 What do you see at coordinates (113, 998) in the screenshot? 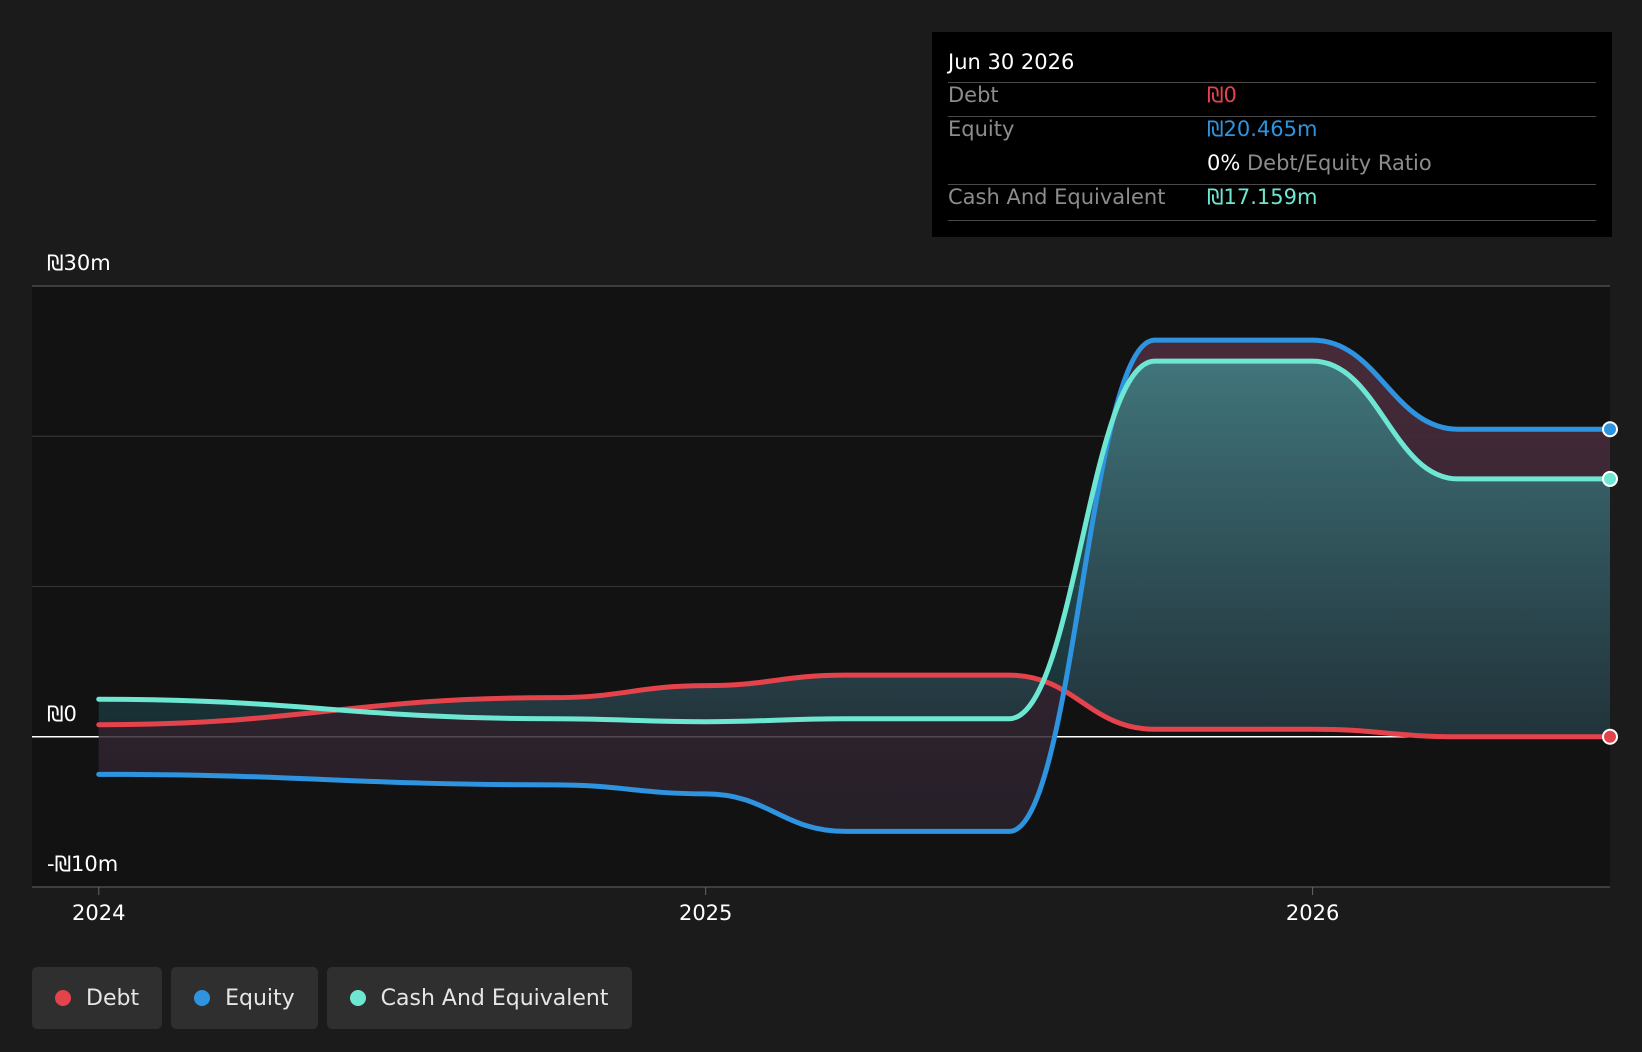
I see `legend-label: Debt` at bounding box center [113, 998].